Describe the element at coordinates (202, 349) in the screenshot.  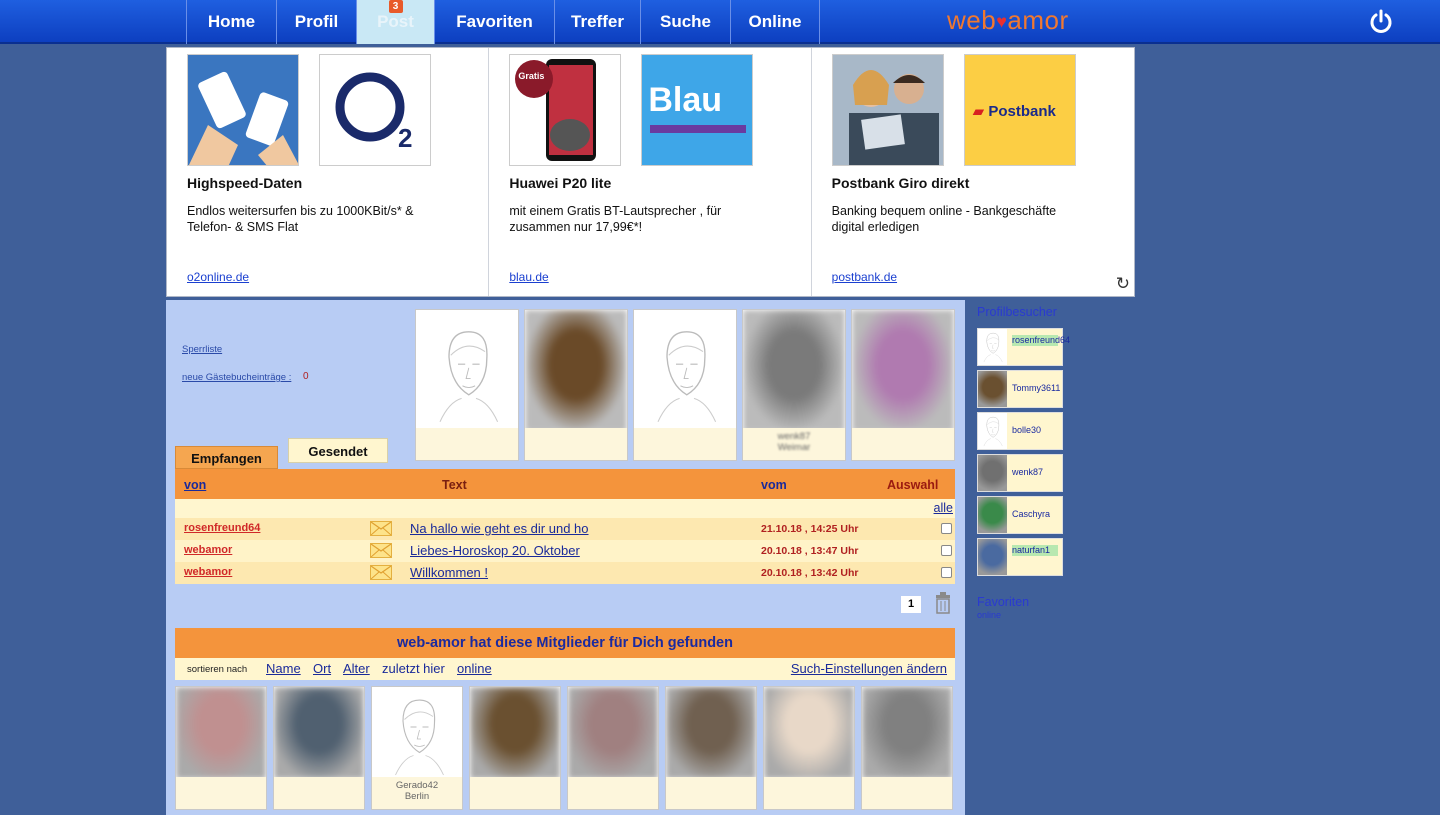
I see `blocklist-link: Sperrliste` at that location.